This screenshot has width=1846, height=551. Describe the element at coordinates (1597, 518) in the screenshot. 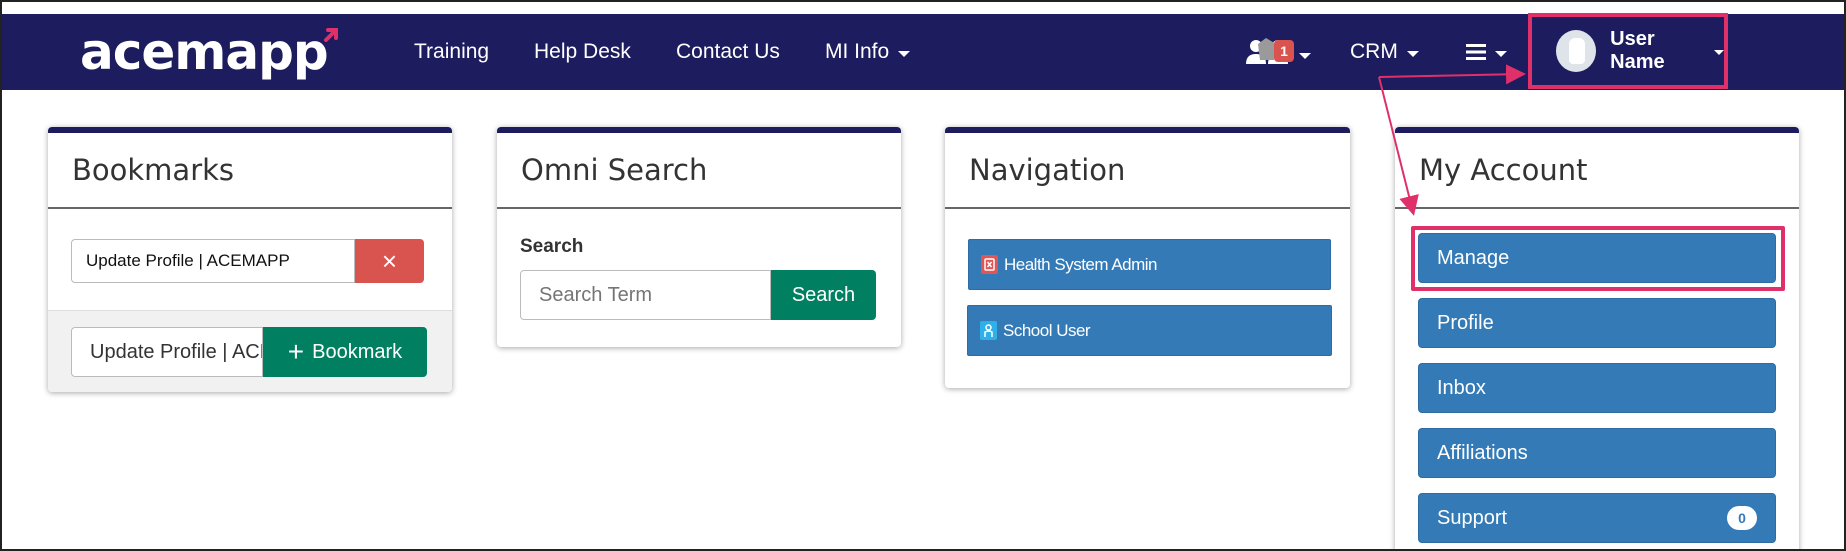

I see `support-button: Support 0` at that location.